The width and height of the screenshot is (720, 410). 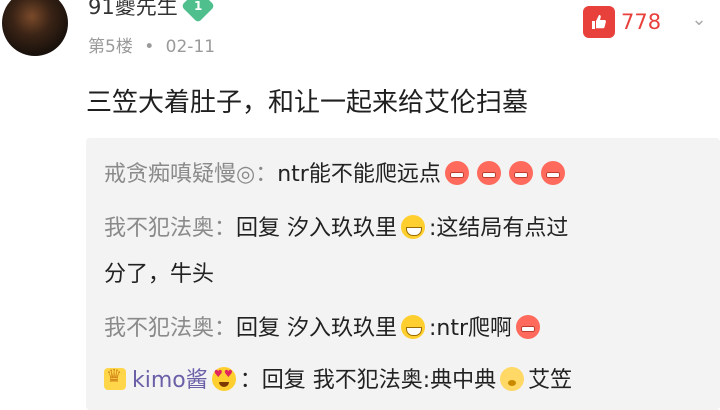 I want to click on thumbs-up-icon, so click(x=599, y=22).